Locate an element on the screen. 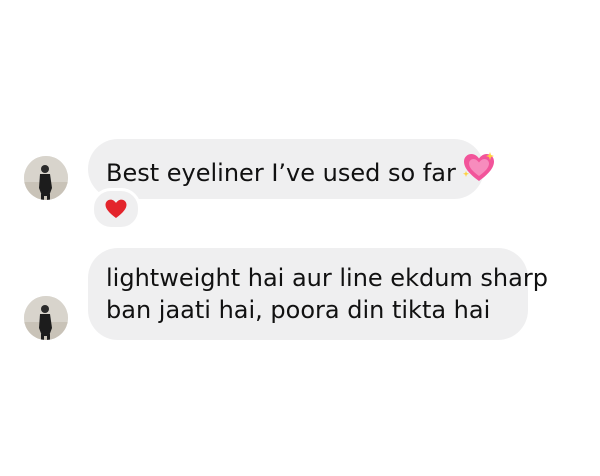 Image resolution: width=600 pixels, height=476 pixels. sparkling-heart-icon is located at coordinates (479, 172).